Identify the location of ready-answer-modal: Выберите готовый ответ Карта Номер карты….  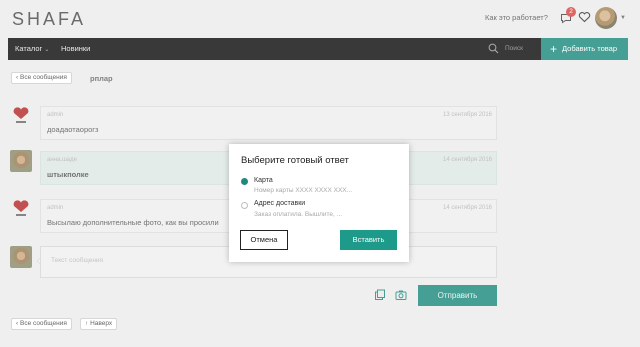
(319, 203).